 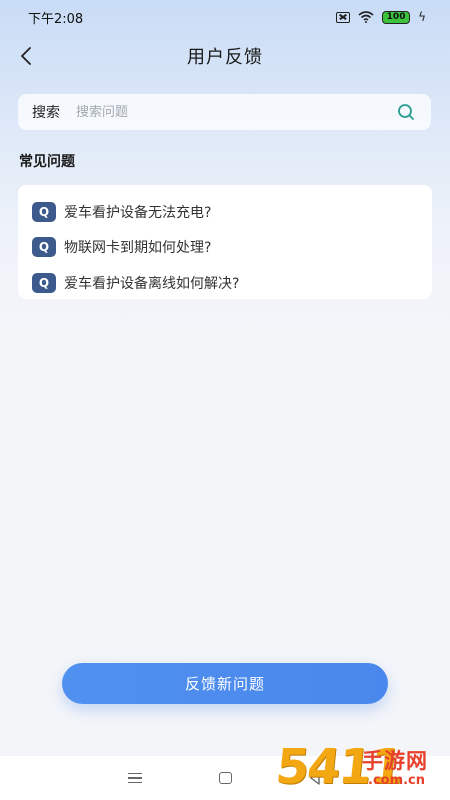 I want to click on menu-icon, so click(x=135, y=778).